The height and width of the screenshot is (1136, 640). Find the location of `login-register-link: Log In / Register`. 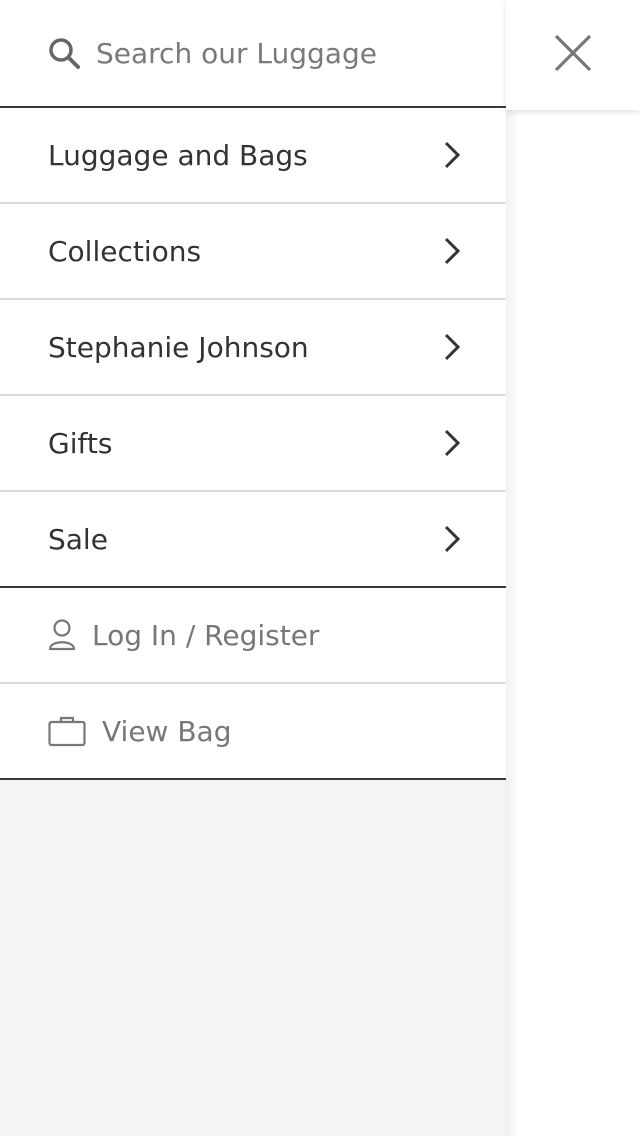

login-register-link: Log In / Register is located at coordinates (253, 636).